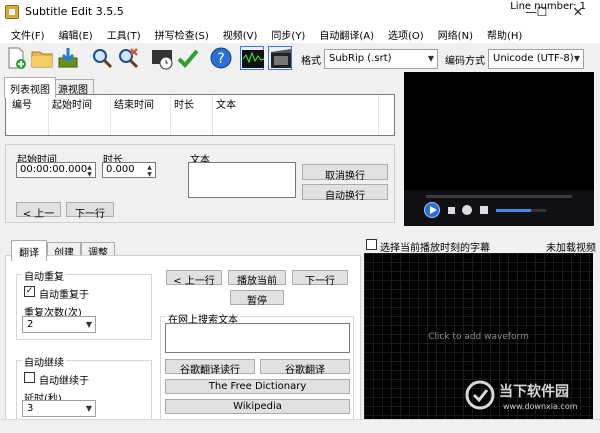 Image resolution: width=600 pixels, height=433 pixels. What do you see at coordinates (300, 426) in the screenshot?
I see `status-bar` at bounding box center [300, 426].